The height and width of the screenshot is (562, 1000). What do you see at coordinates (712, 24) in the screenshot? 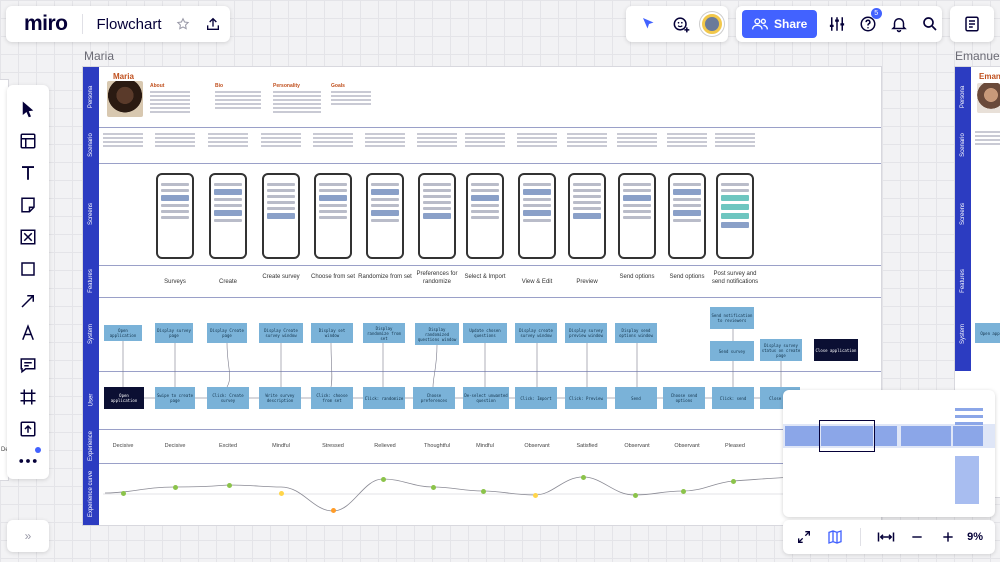
I see `avatar` at bounding box center [712, 24].